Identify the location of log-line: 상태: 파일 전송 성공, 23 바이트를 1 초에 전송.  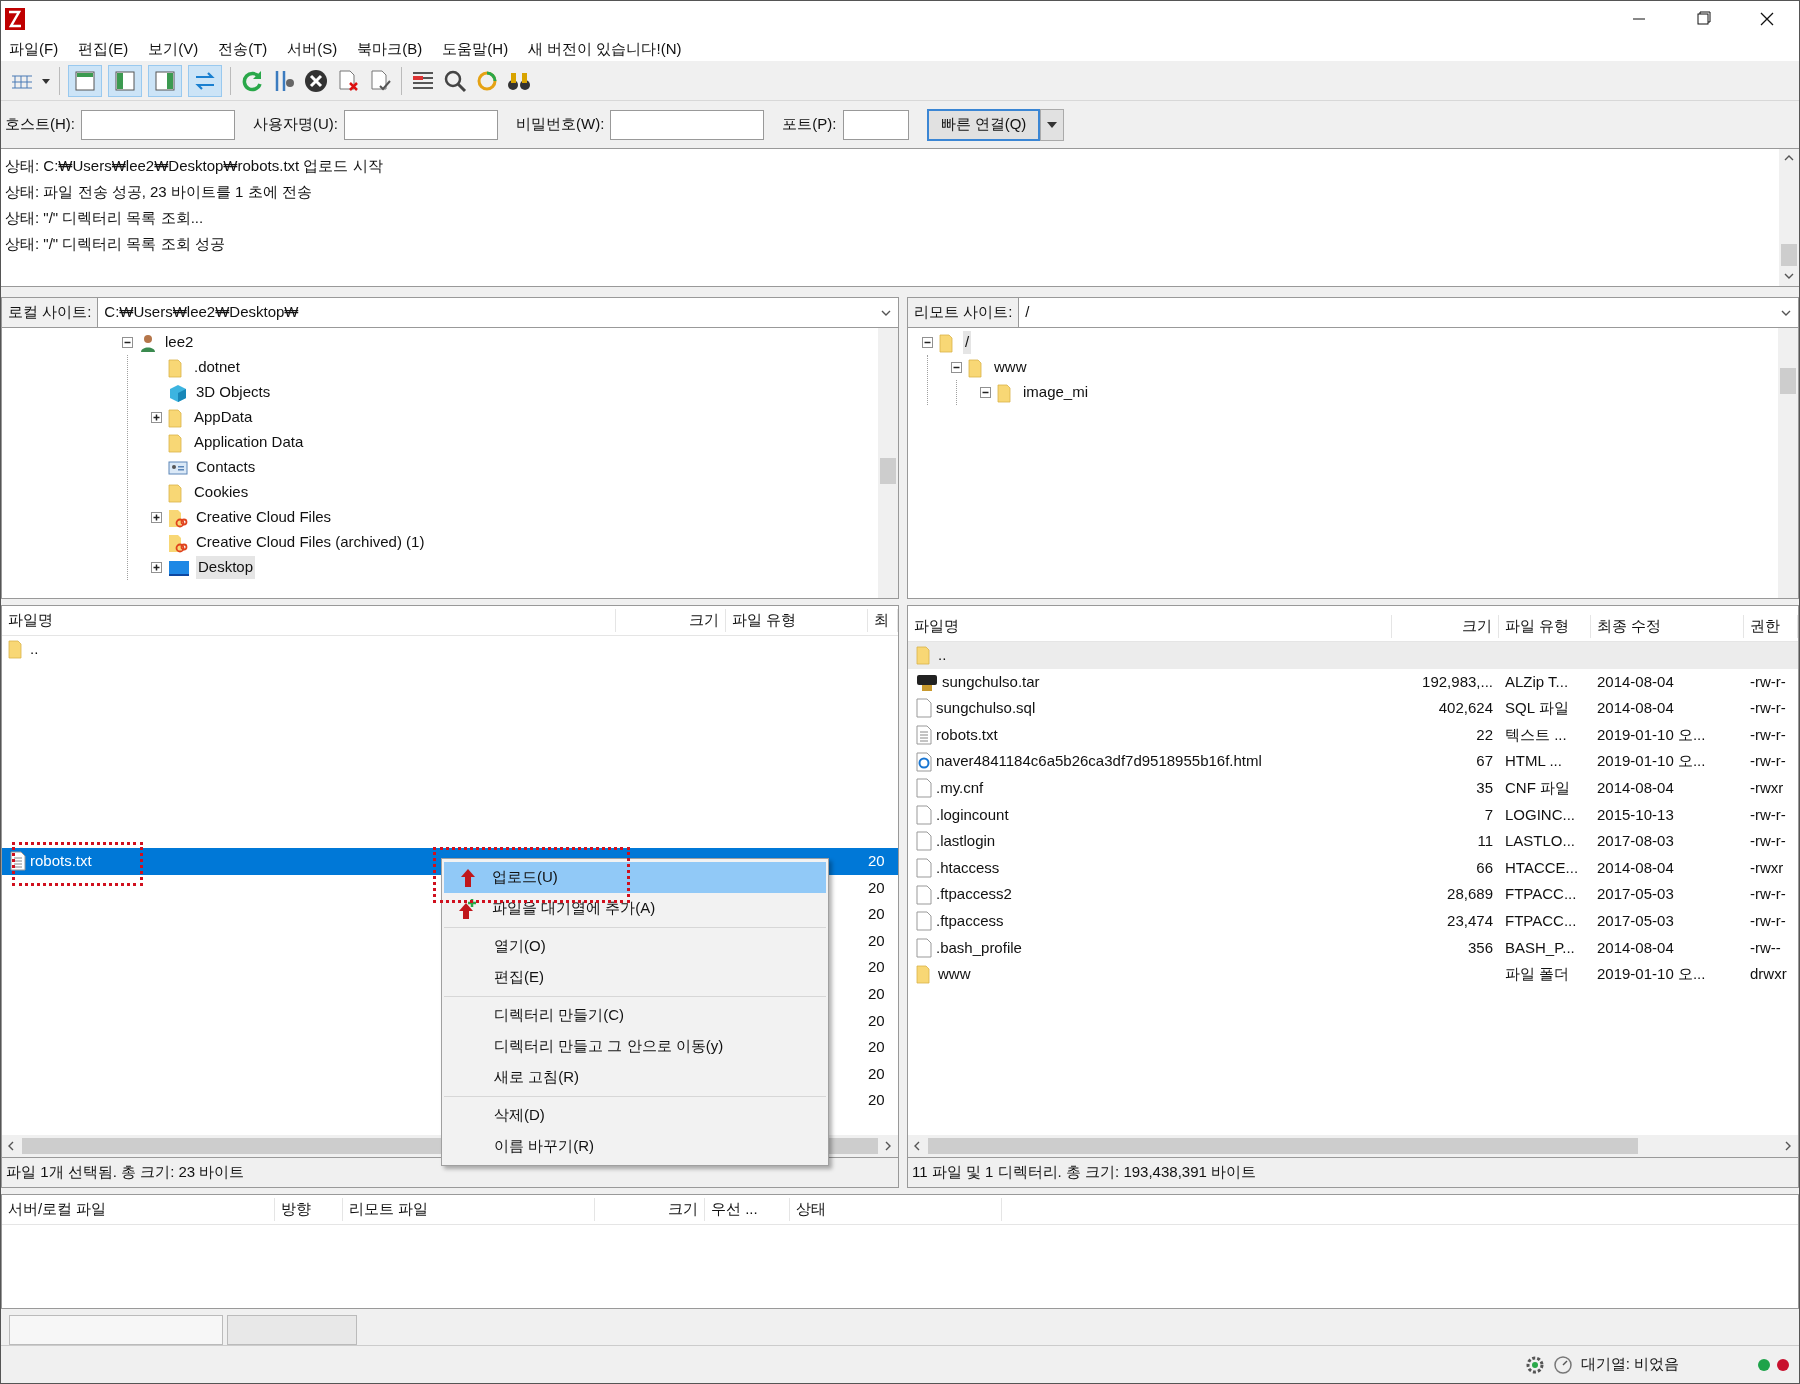
(159, 192).